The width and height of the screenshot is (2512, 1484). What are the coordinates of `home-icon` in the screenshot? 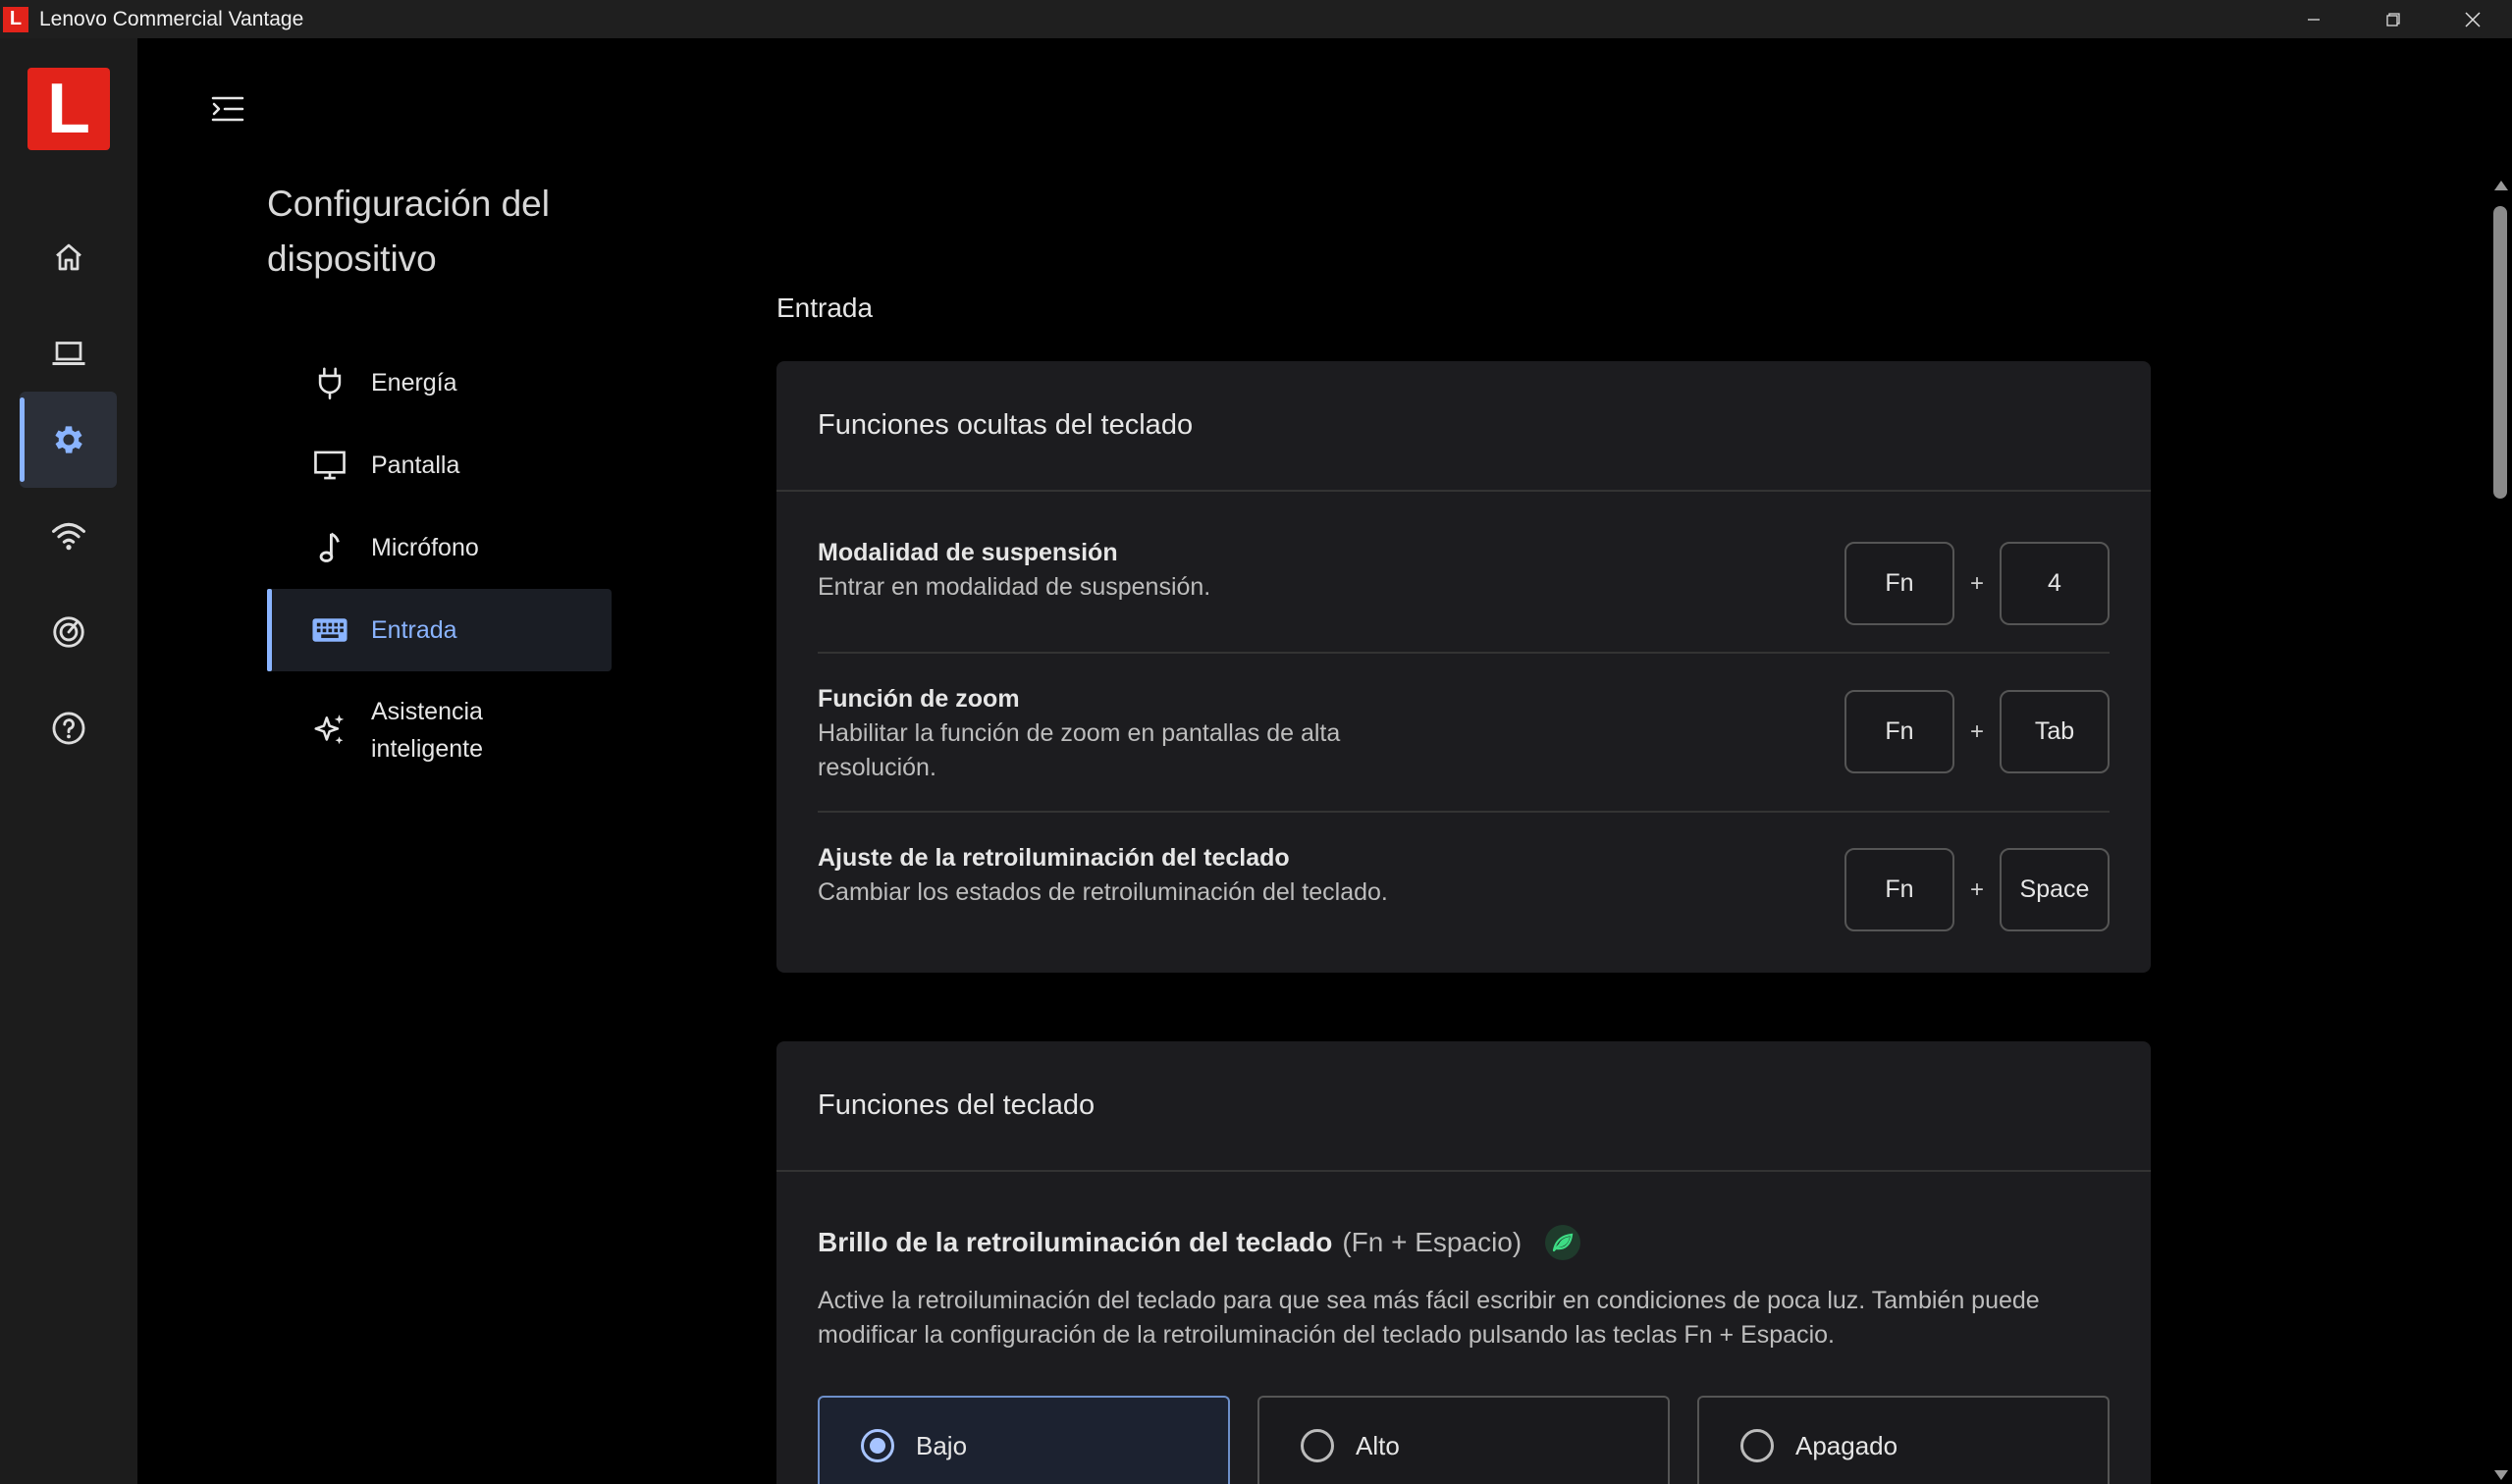 It's located at (68, 257).